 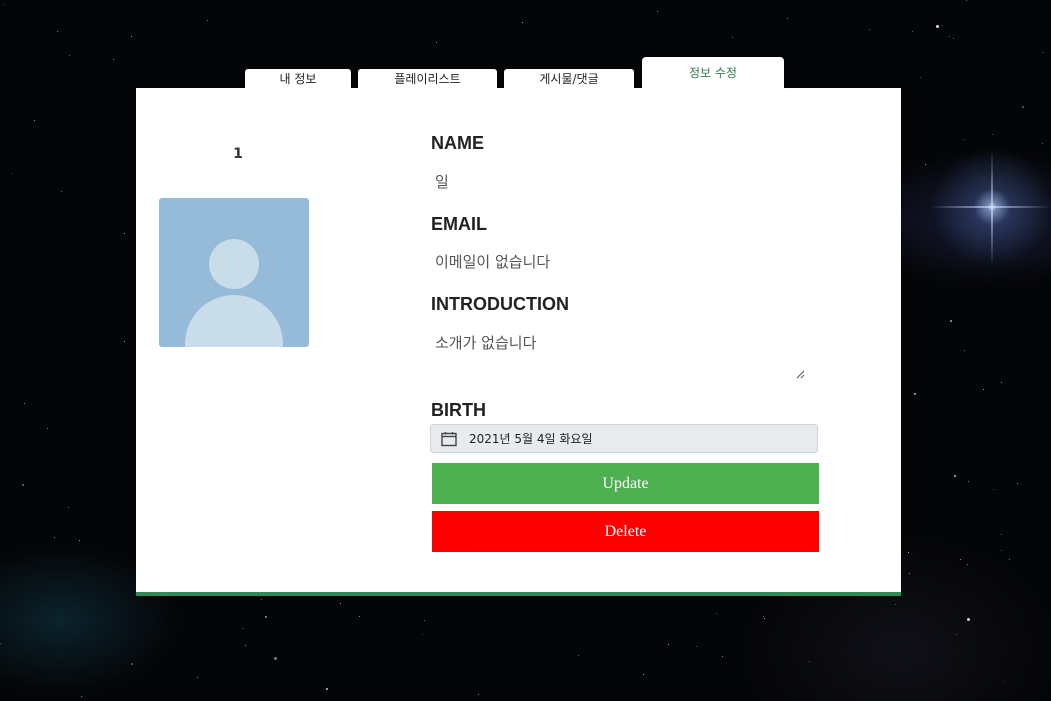 I want to click on name-label: NAME, so click(x=457, y=143).